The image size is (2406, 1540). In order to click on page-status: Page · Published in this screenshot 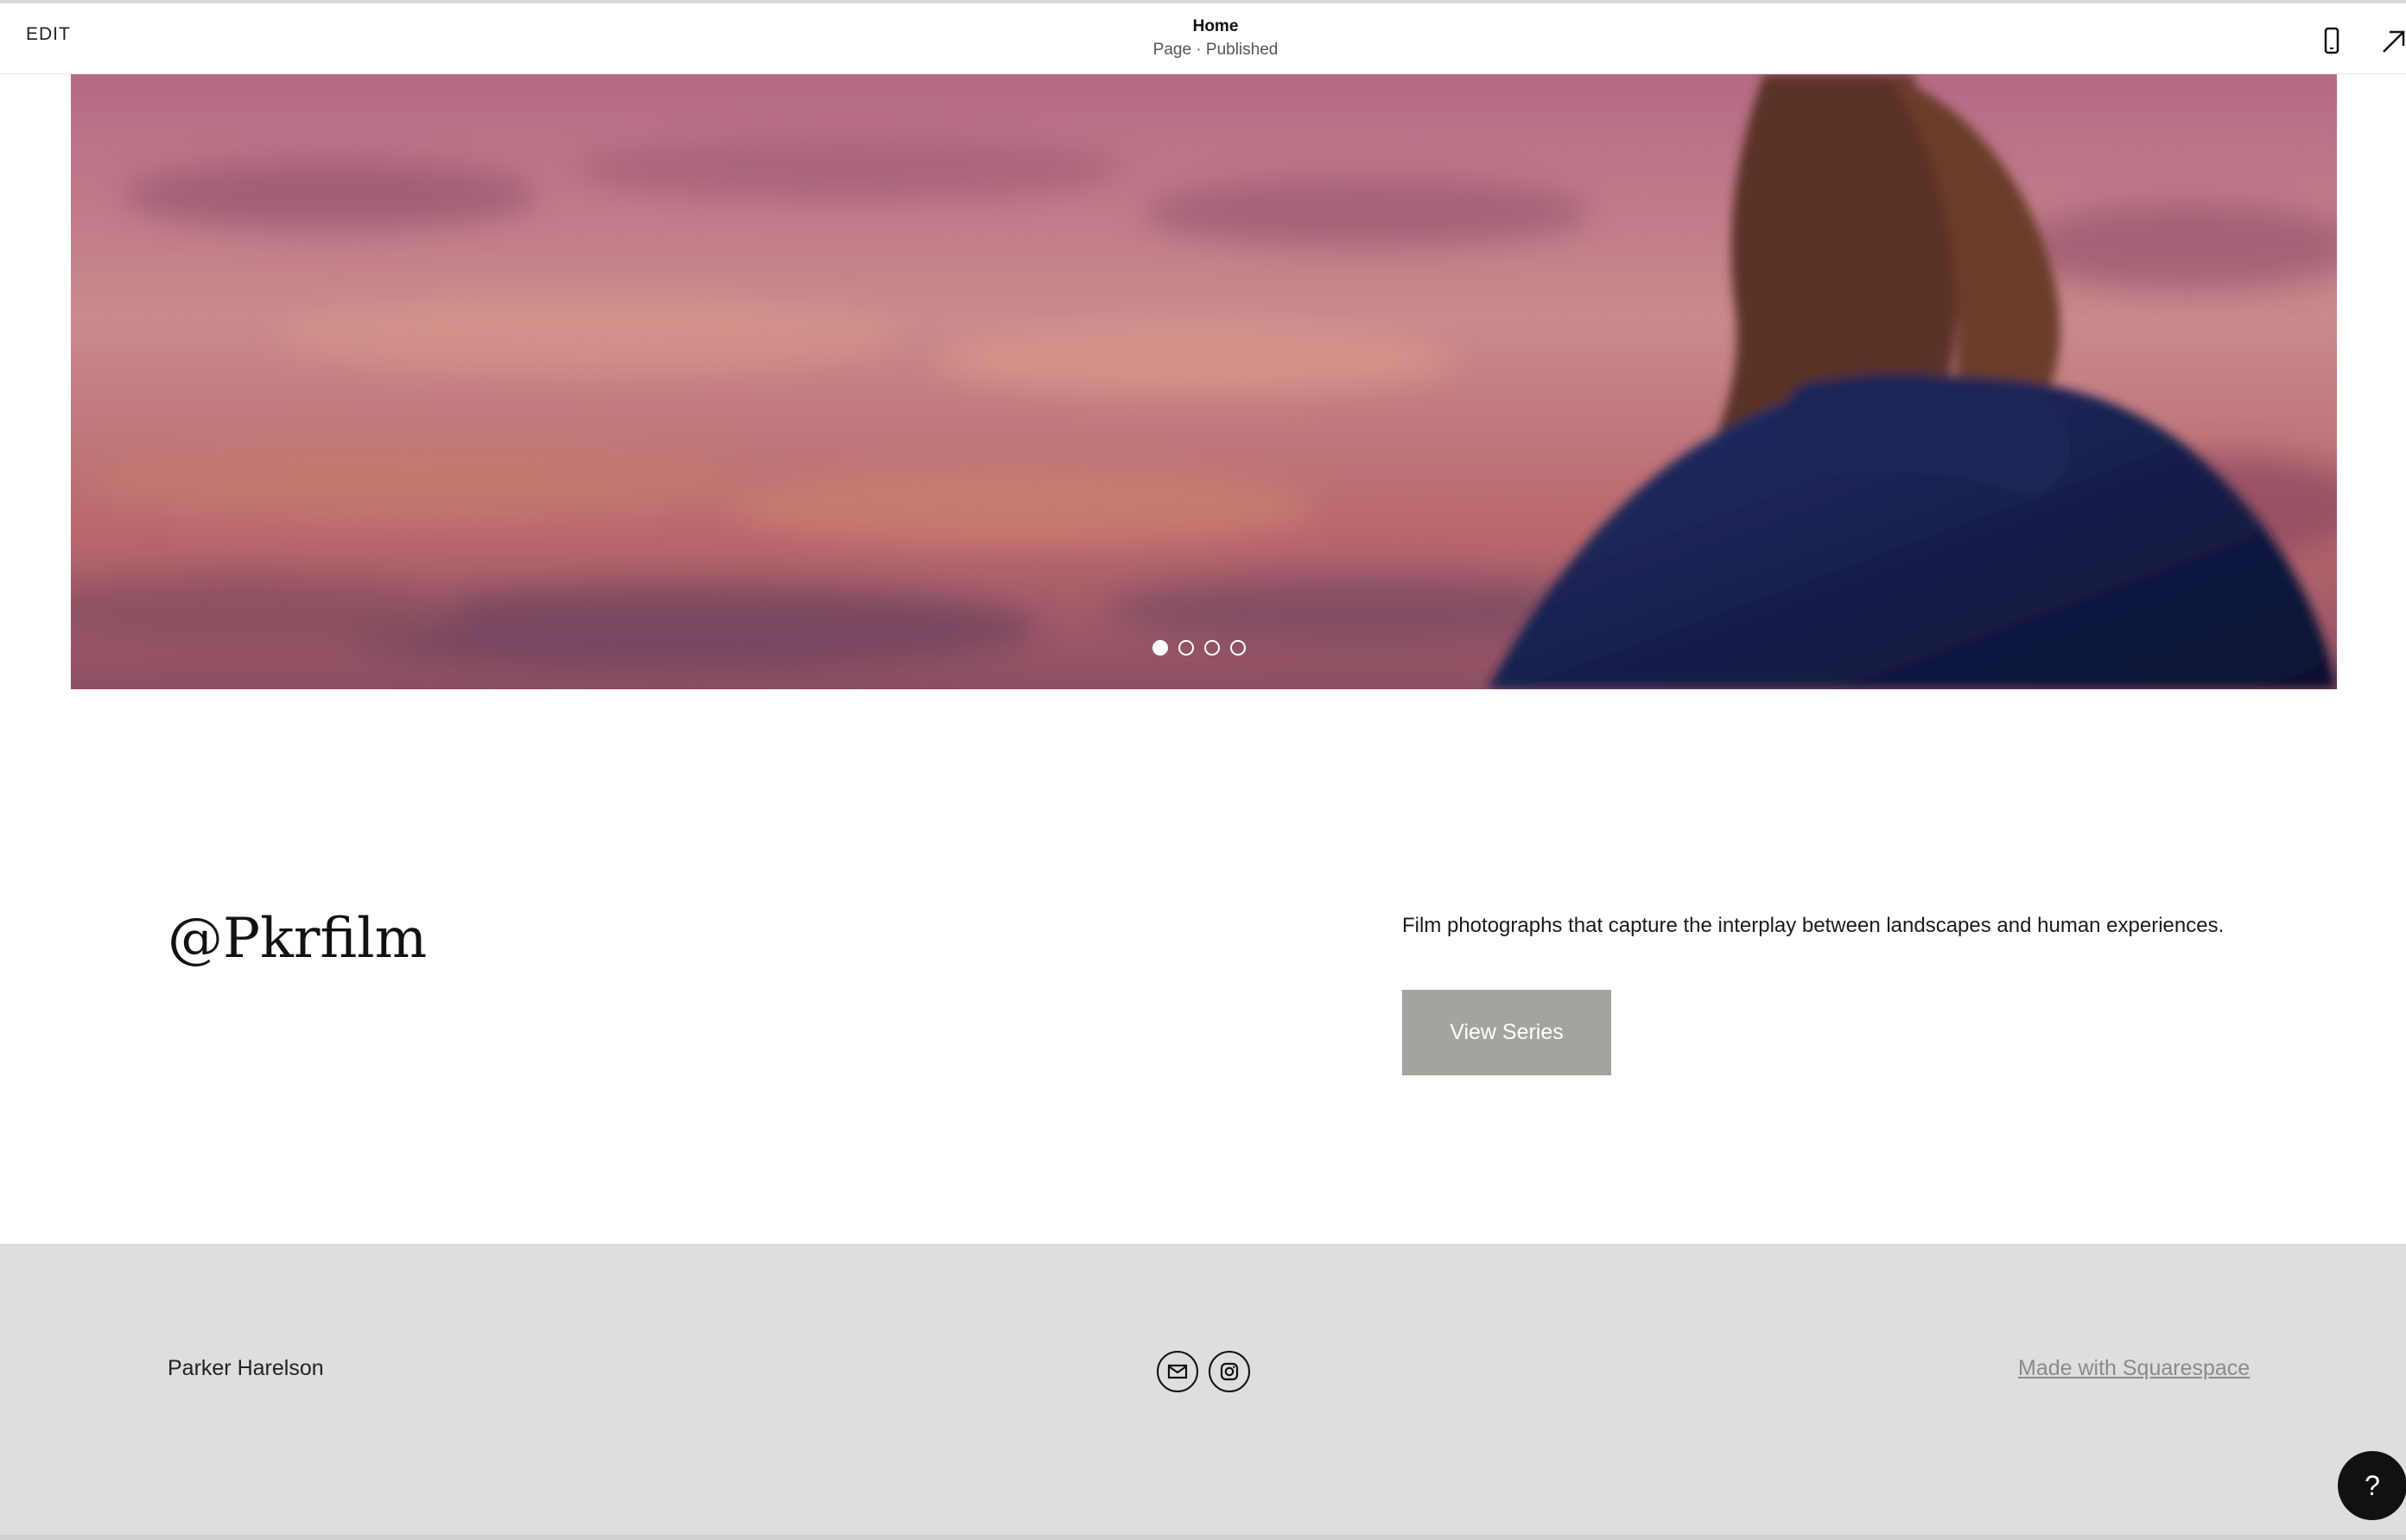, I will do `click(1215, 50)`.